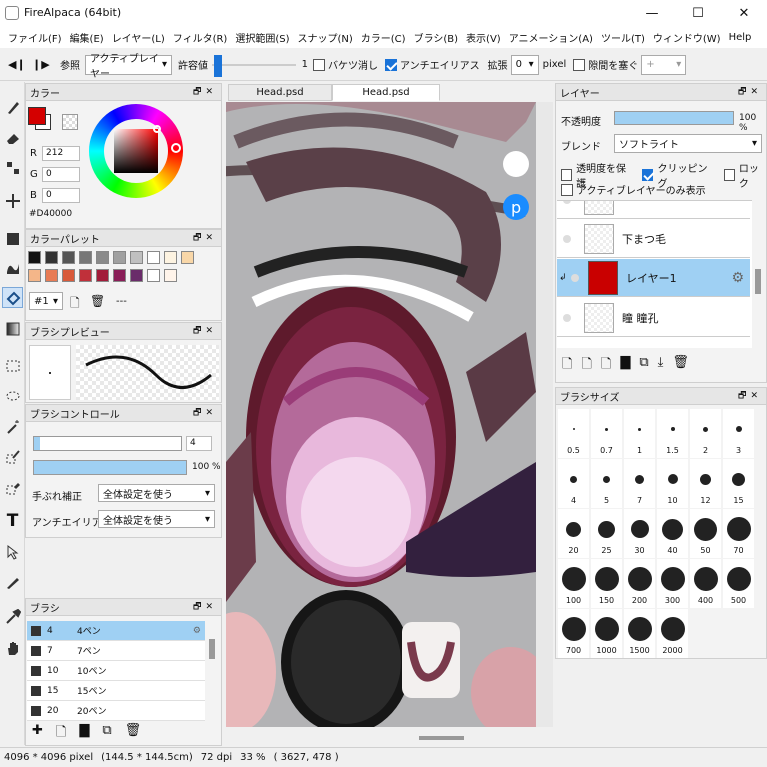 This screenshot has width=767, height=767. What do you see at coordinates (116, 691) in the screenshot?
I see `brush-item: 15 15ペン` at bounding box center [116, 691].